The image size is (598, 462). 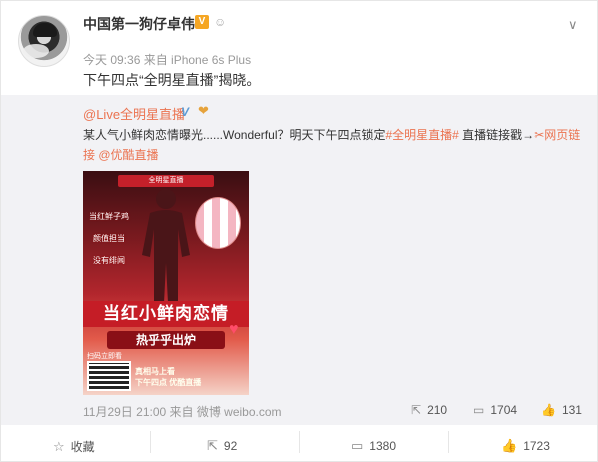 What do you see at coordinates (185, 112) in the screenshot?
I see `repost-verified-icon: V` at bounding box center [185, 112].